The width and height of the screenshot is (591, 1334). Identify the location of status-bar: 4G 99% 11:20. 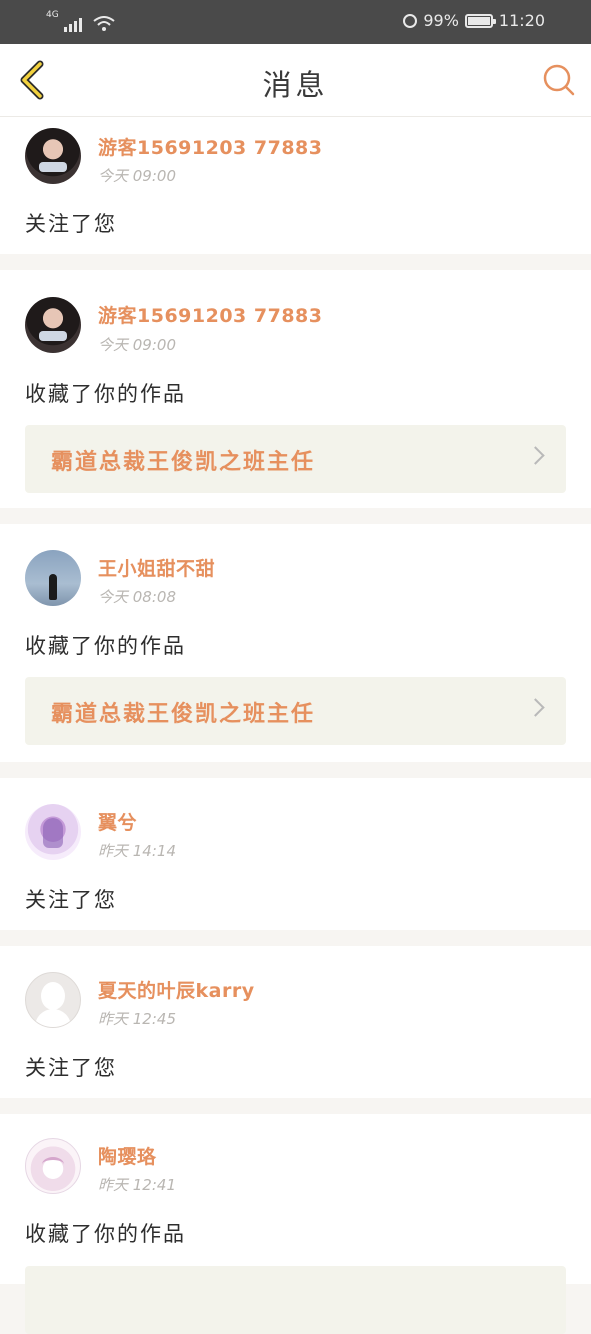
(295, 22).